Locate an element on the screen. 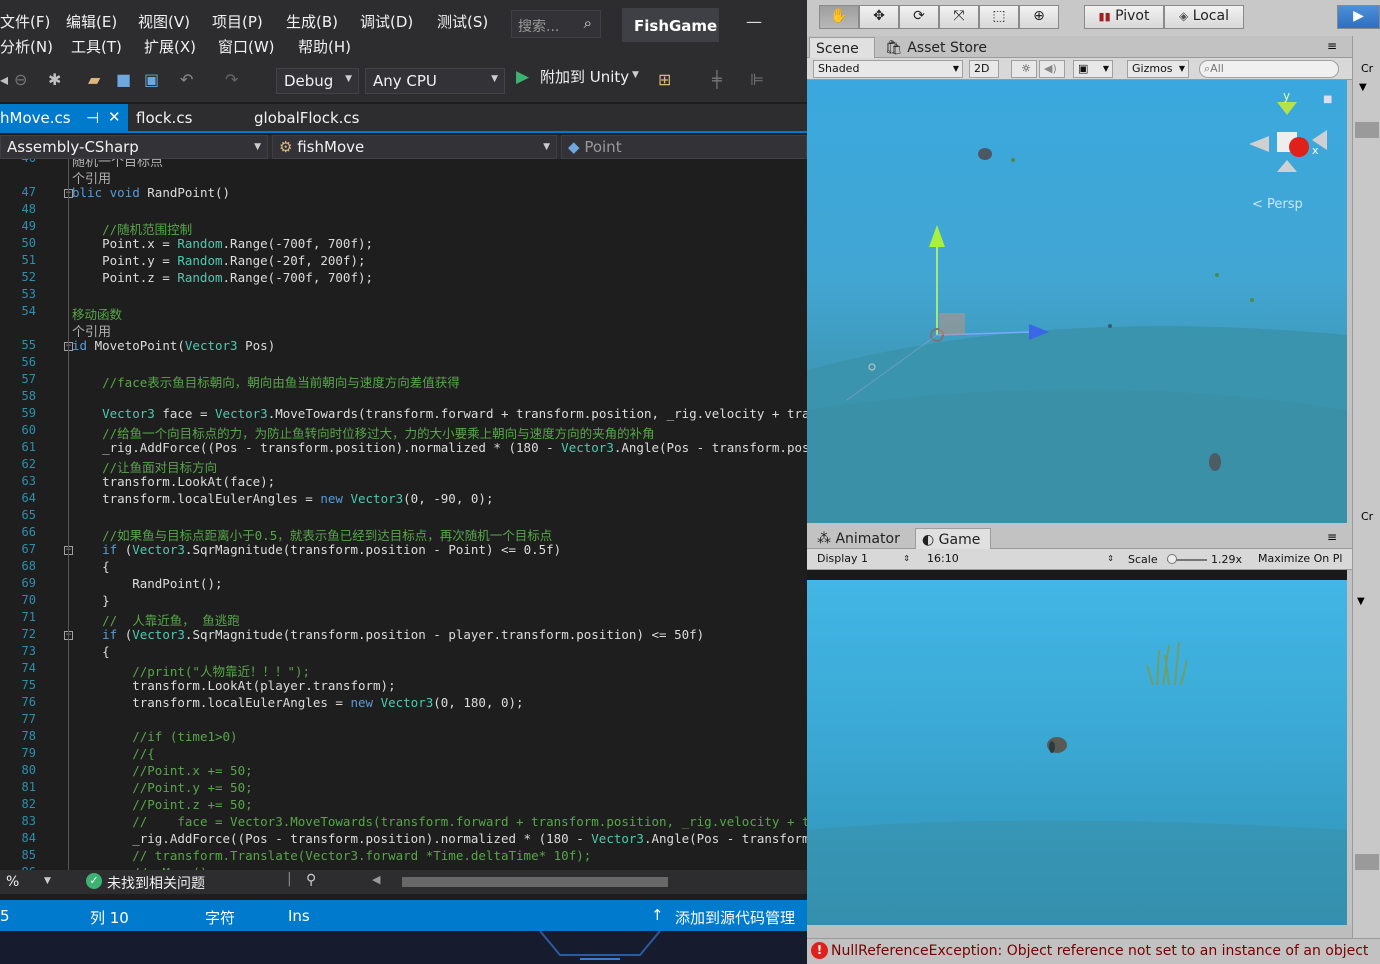  menu-debug: 调试(D) is located at coordinates (386, 21).